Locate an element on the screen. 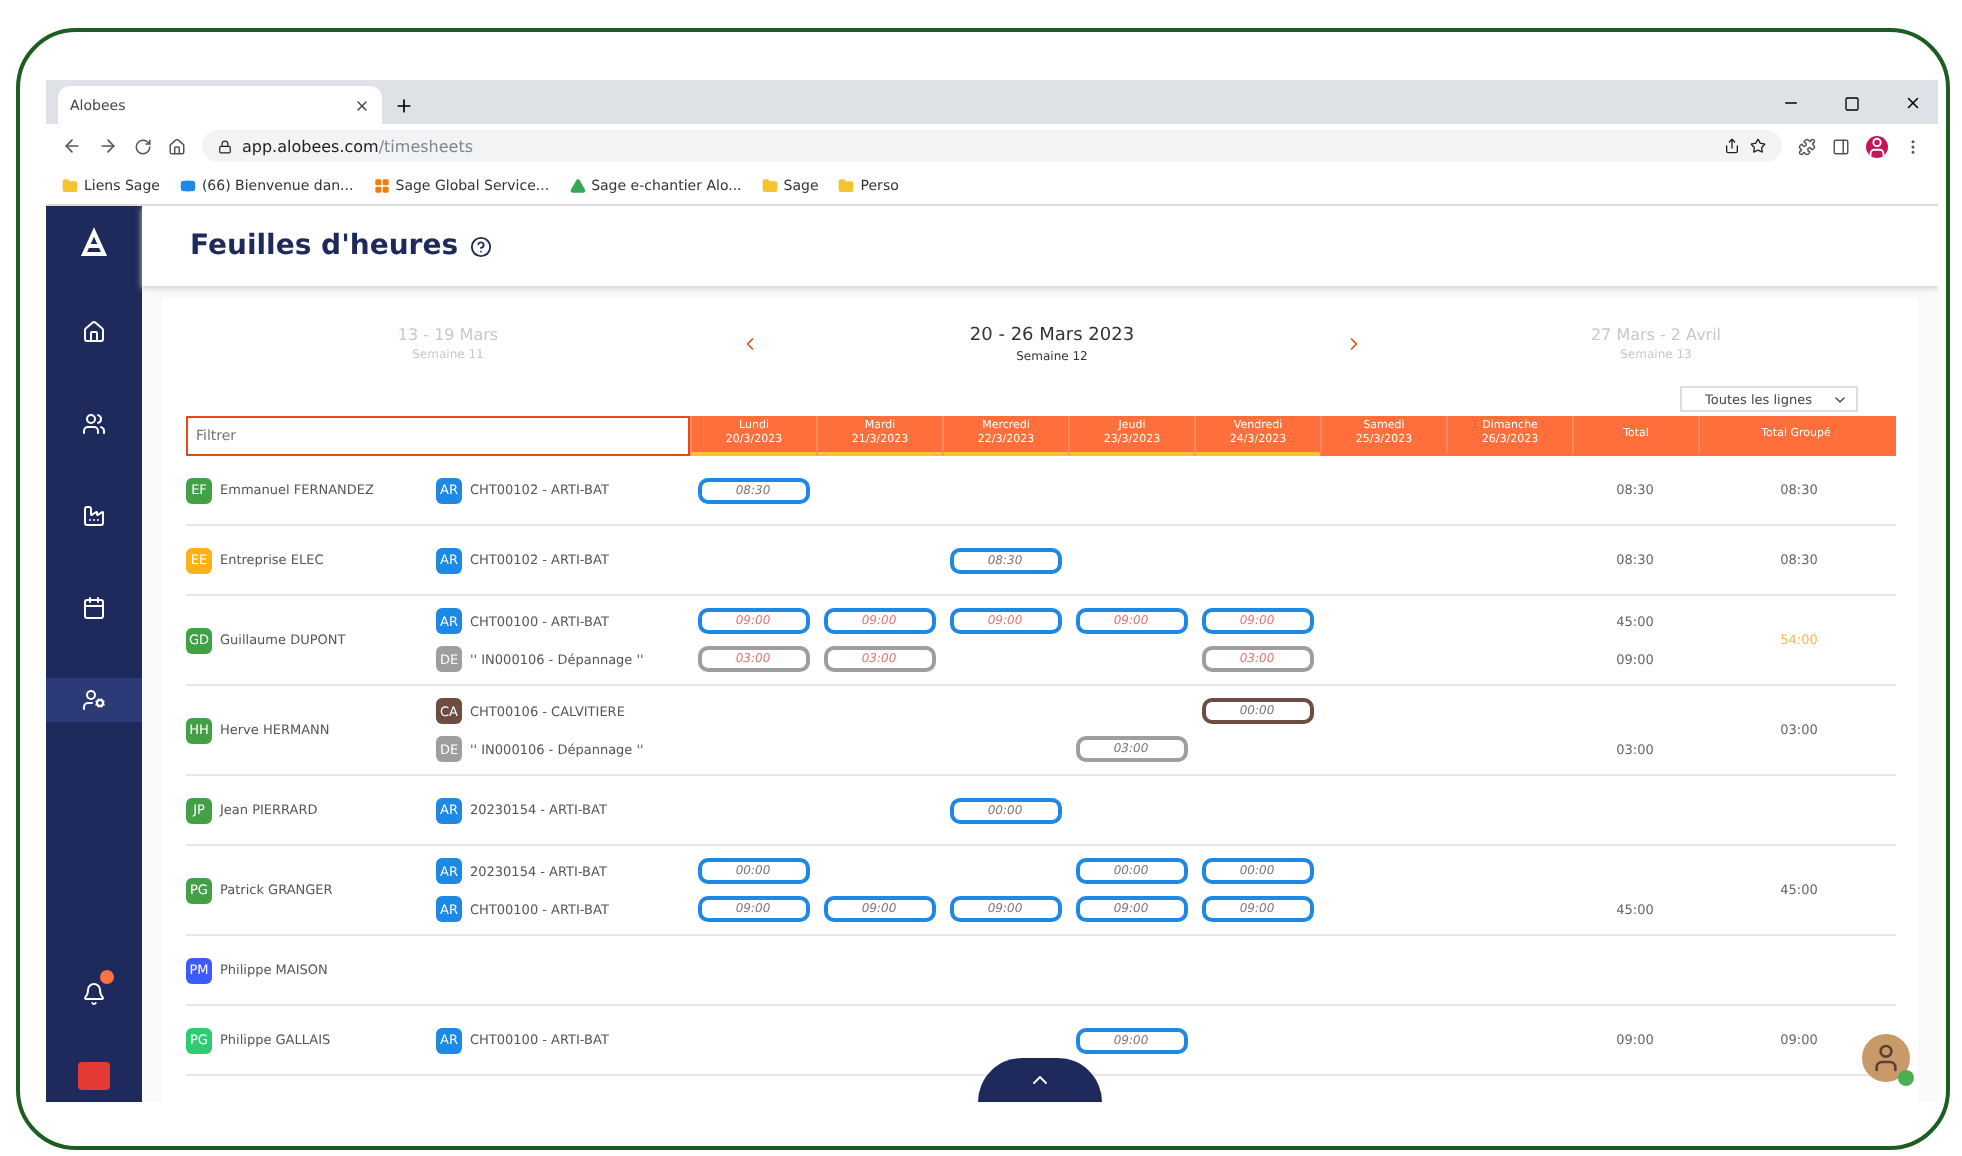 The image size is (1962, 1156). user-settings-icon is located at coordinates (94, 700).